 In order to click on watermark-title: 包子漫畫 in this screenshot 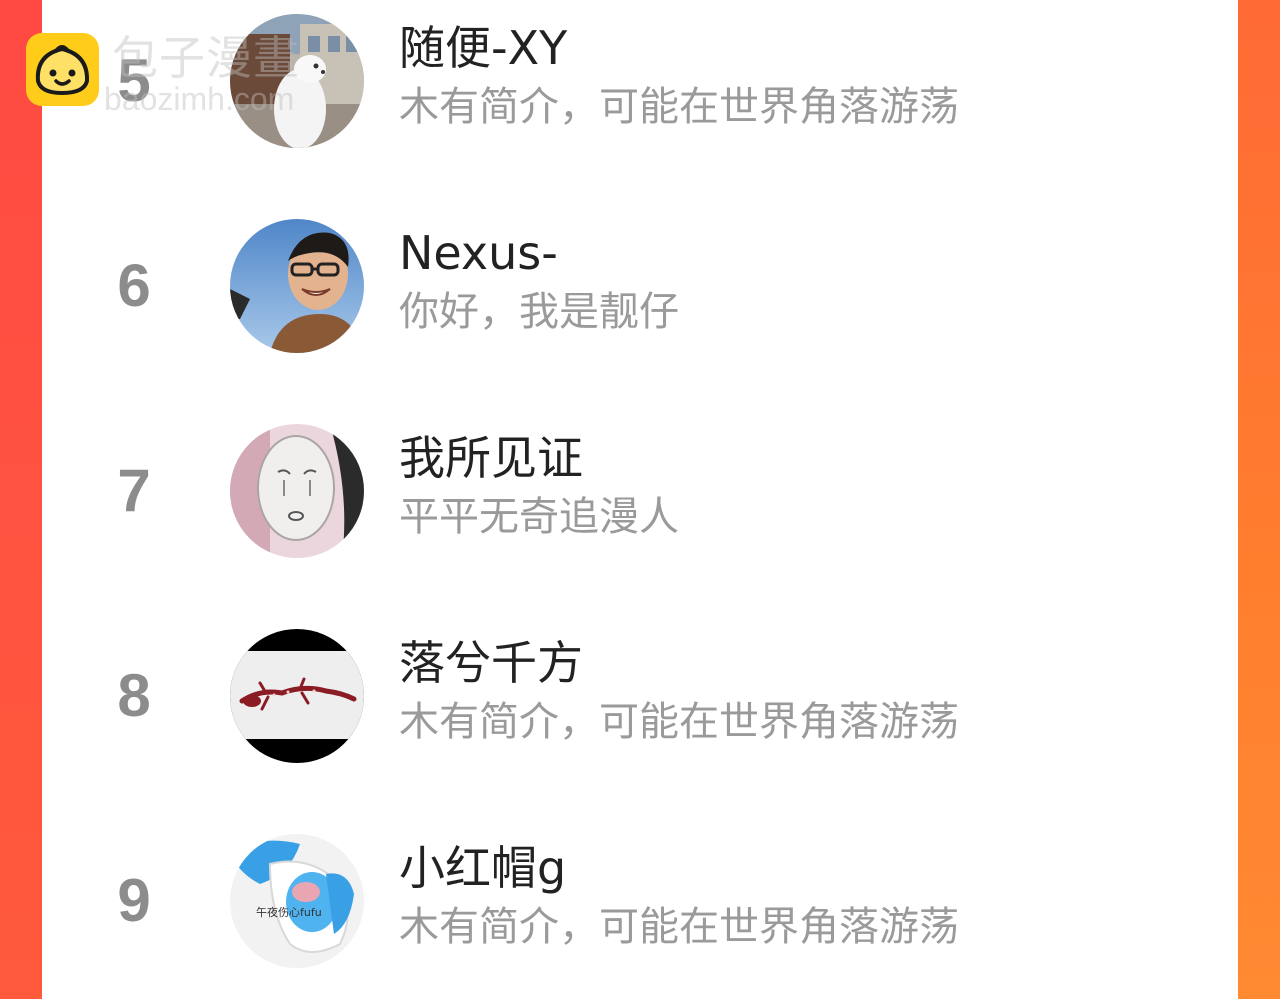, I will do `click(206, 58)`.